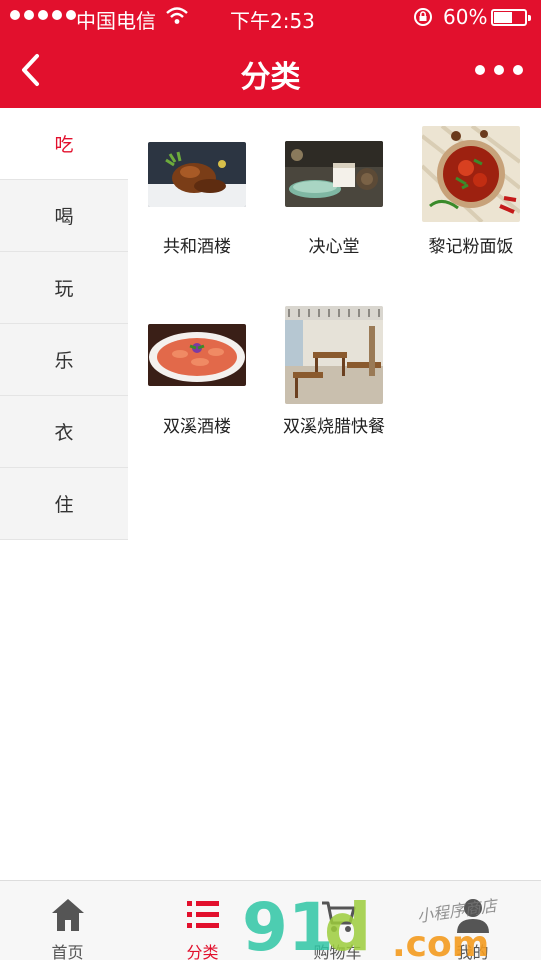 The width and height of the screenshot is (541, 960). I want to click on status-bar: 中国电信 下午2:53 60%, so click(270, 18).